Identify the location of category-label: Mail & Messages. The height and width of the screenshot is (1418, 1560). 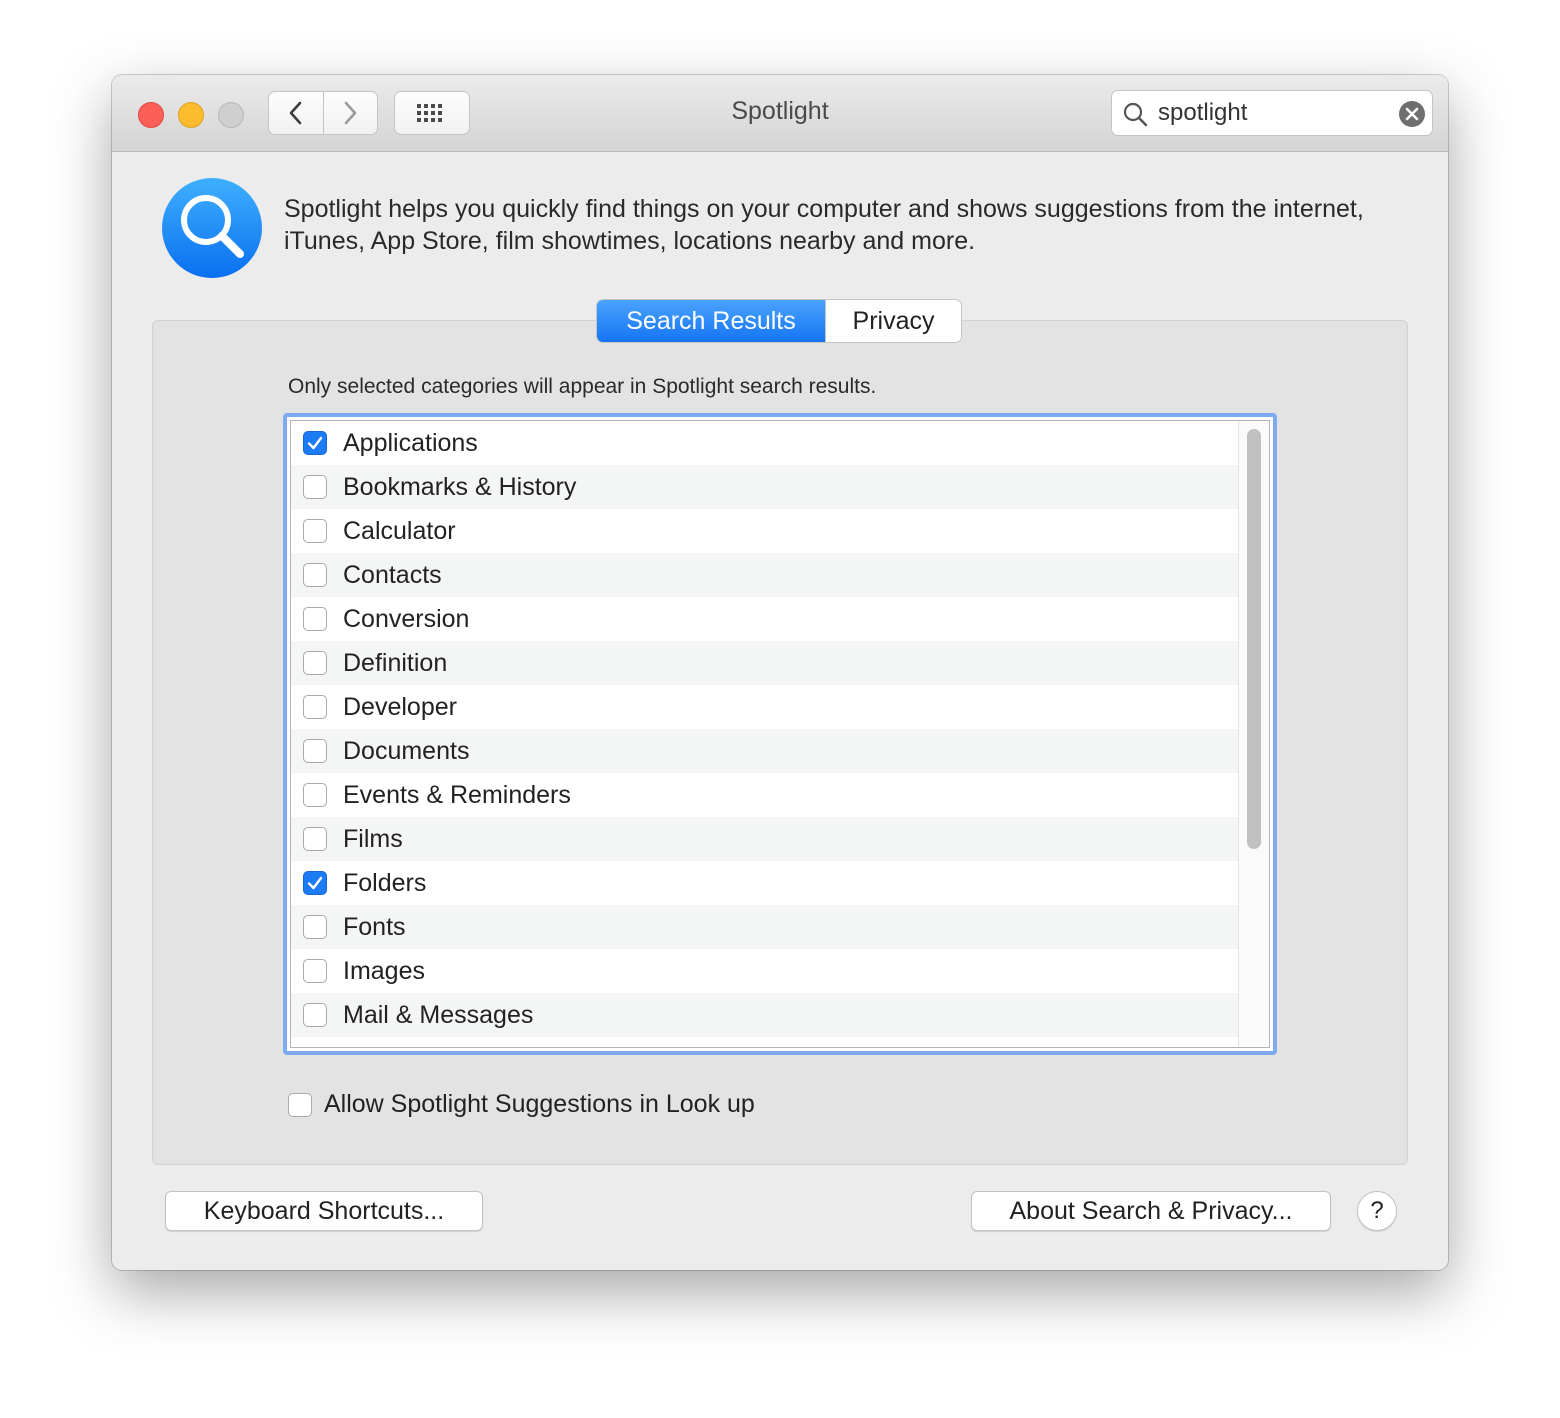
(438, 1014).